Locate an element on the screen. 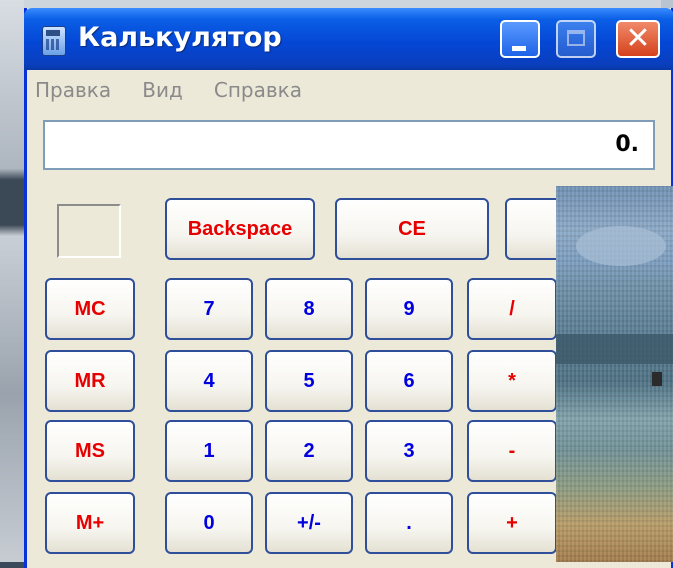  desktop-background-left is located at coordinates (12, 281).